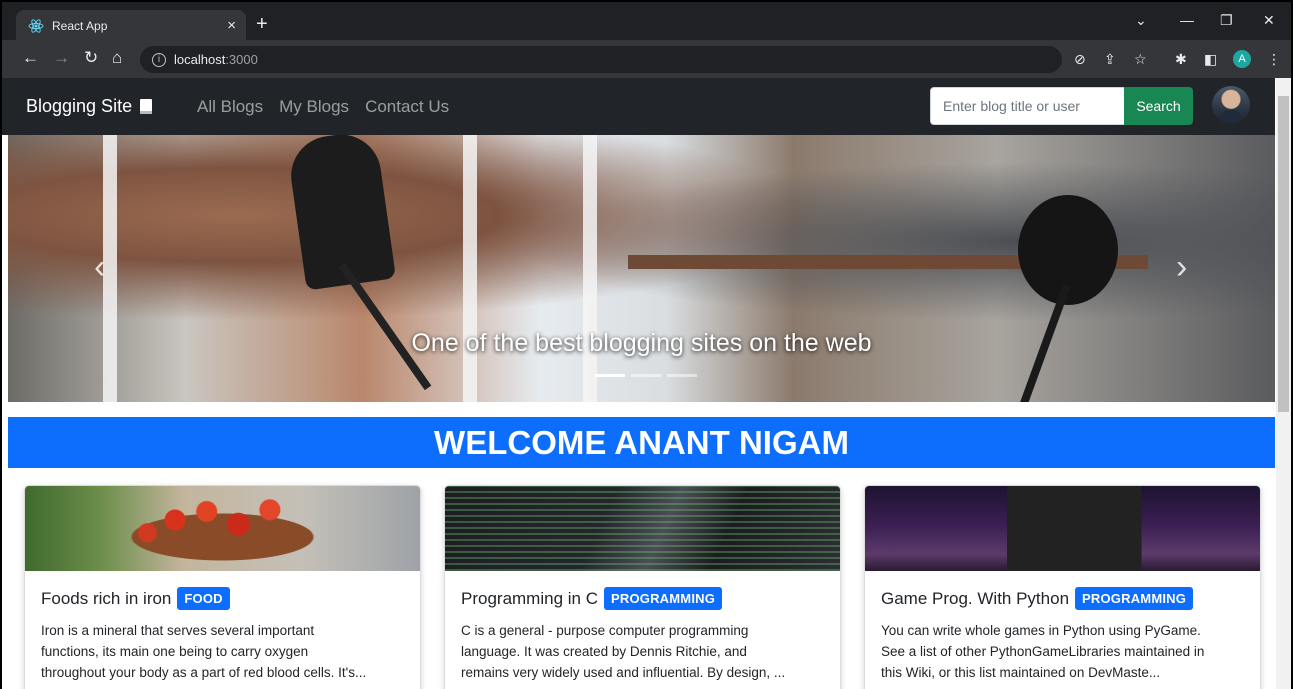  I want to click on search-button: Search, so click(1158, 106).